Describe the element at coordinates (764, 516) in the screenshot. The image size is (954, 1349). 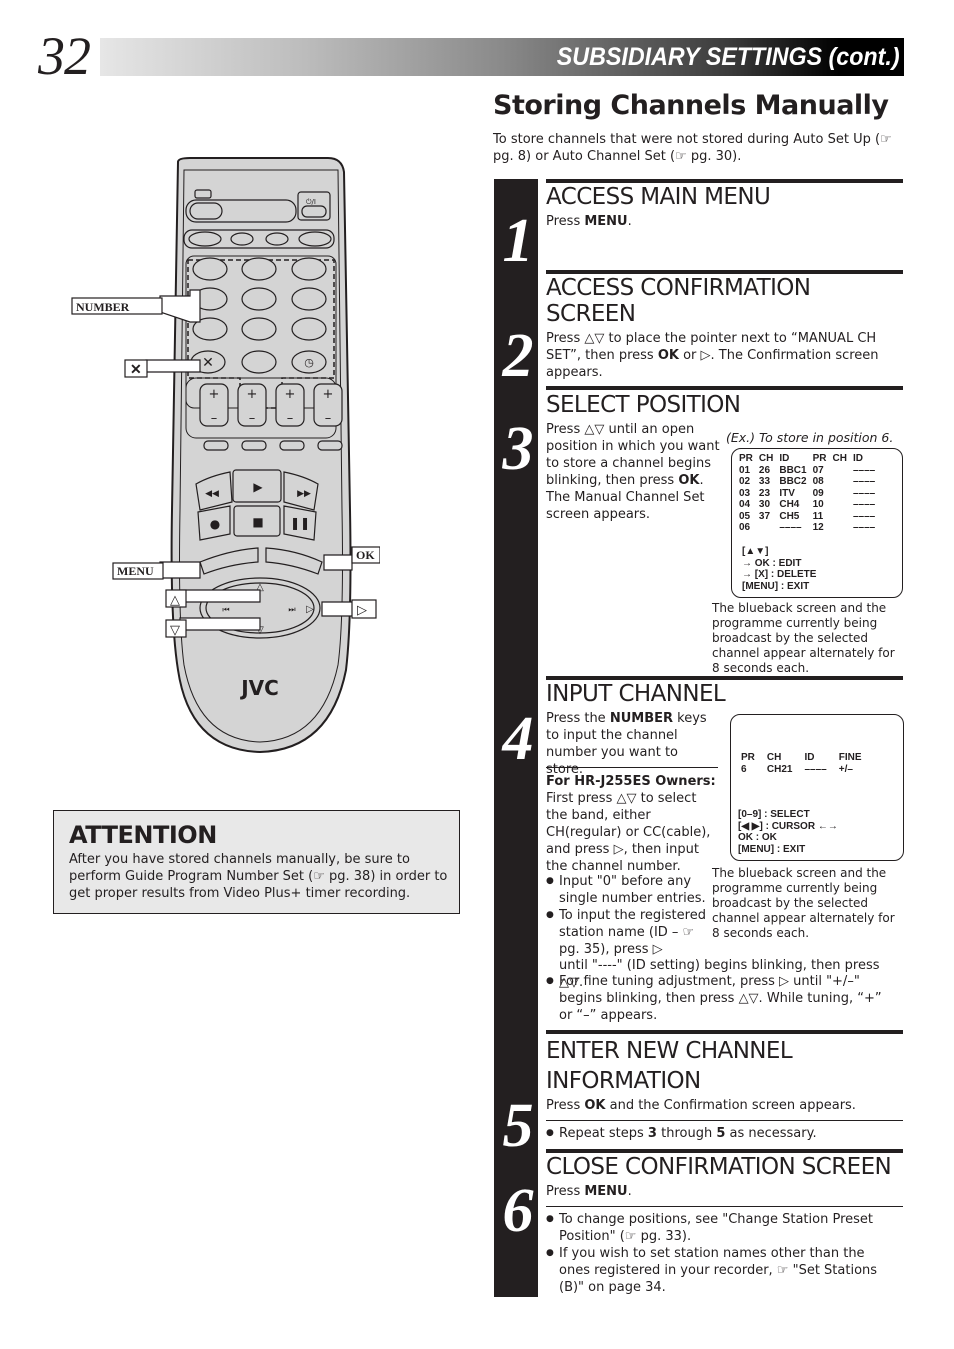
I see `table-cell: 37` at that location.